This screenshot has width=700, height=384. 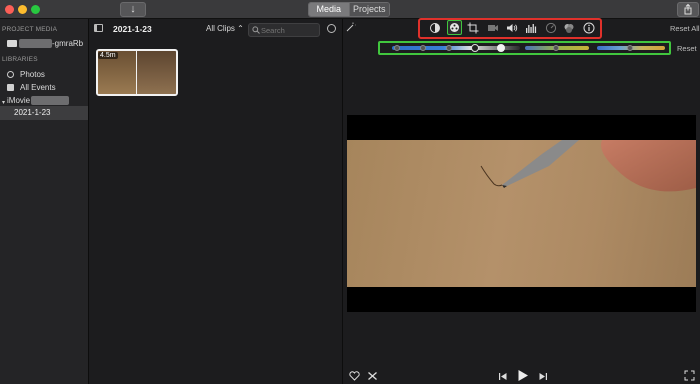 What do you see at coordinates (435, 28) in the screenshot?
I see `color-balance-icon` at bounding box center [435, 28].